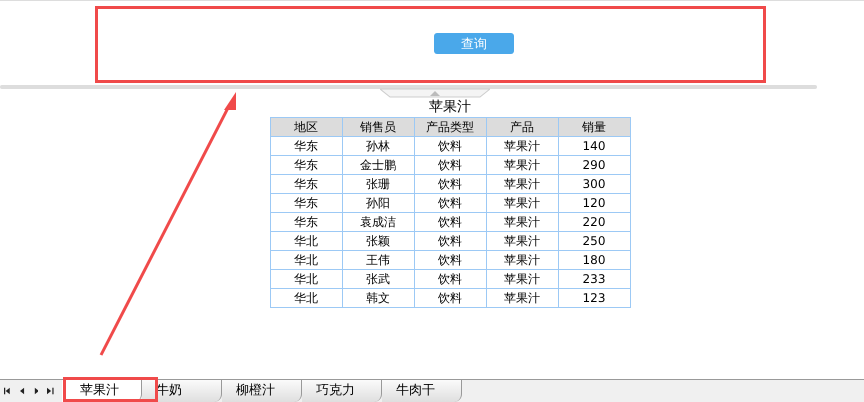 This screenshot has width=864, height=402. What do you see at coordinates (594, 279) in the screenshot?
I see `table-cell: 233` at bounding box center [594, 279].